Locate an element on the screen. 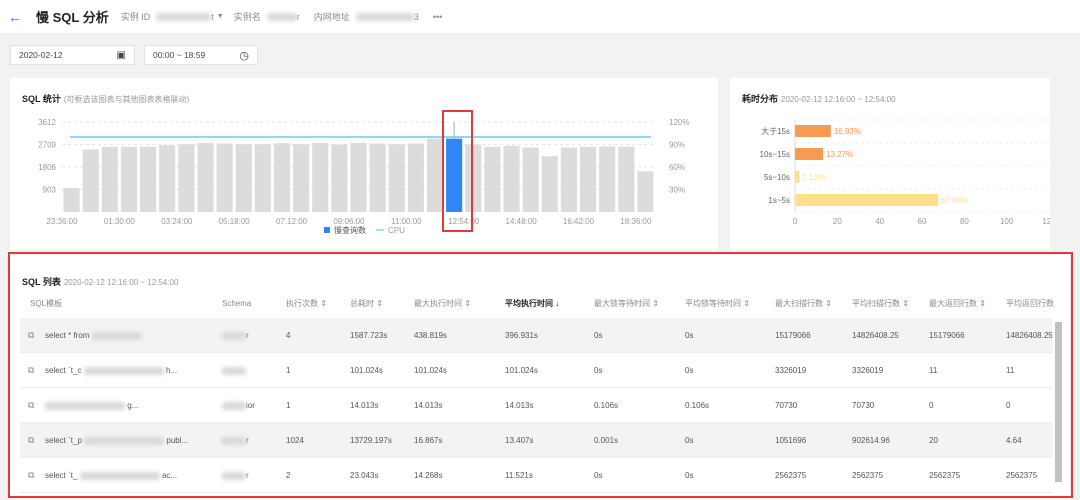 This screenshot has width=1080, height=500. y2-tick-label: 90% is located at coordinates (677, 145).